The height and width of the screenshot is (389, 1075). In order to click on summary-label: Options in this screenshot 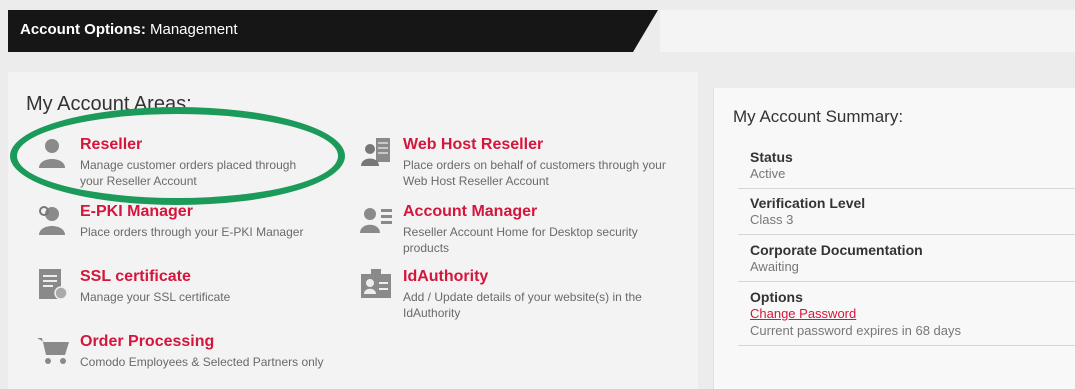, I will do `click(776, 297)`.